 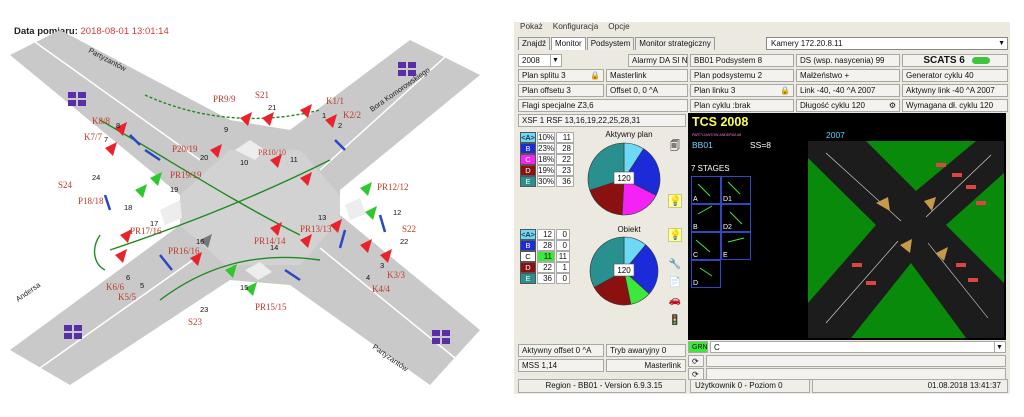 I want to click on phase-pct: 10%, so click(x=546, y=137).